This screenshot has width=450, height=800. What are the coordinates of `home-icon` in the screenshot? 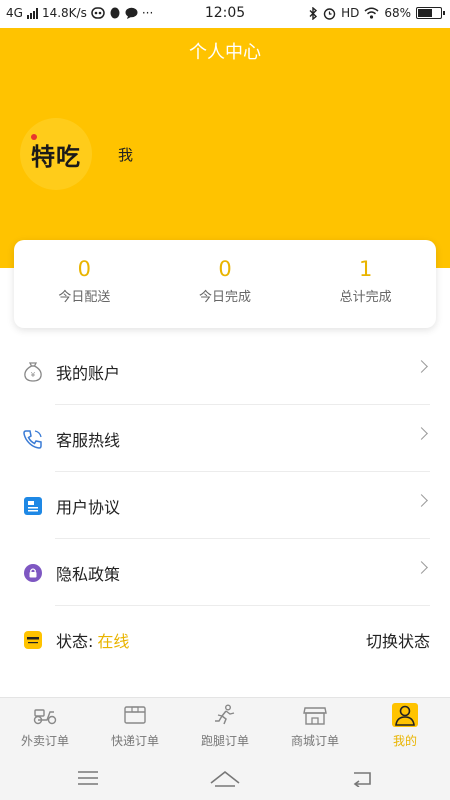 It's located at (225, 778).